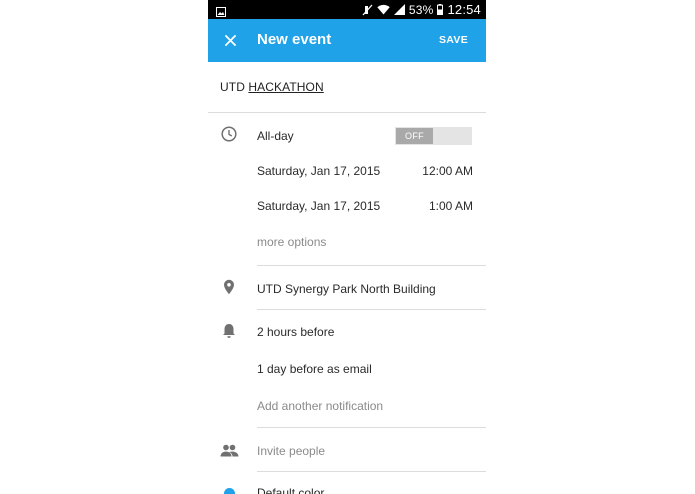 The height and width of the screenshot is (494, 695). What do you see at coordinates (229, 331) in the screenshot?
I see `bell-icon` at bounding box center [229, 331].